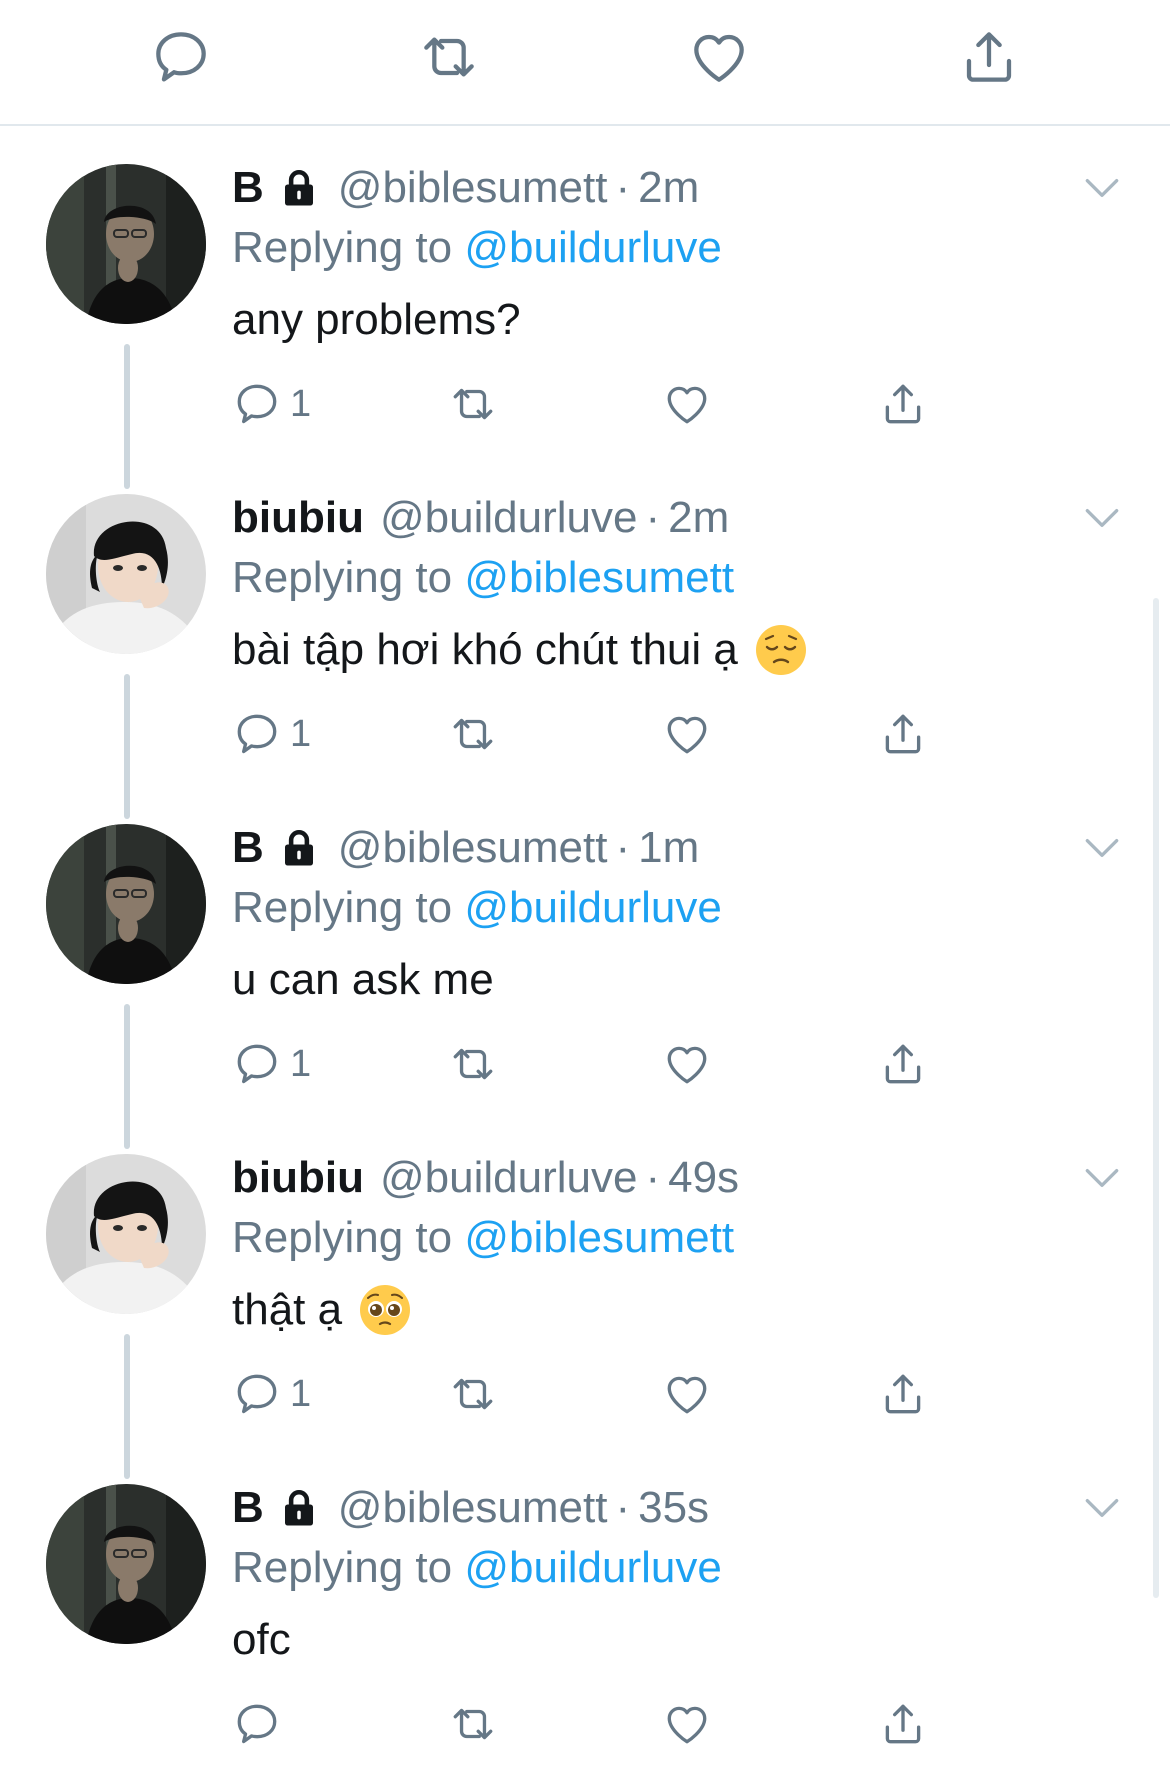 The image size is (1170, 1779). I want to click on tweet-header: B @biblesumett · 2m, so click(465, 188).